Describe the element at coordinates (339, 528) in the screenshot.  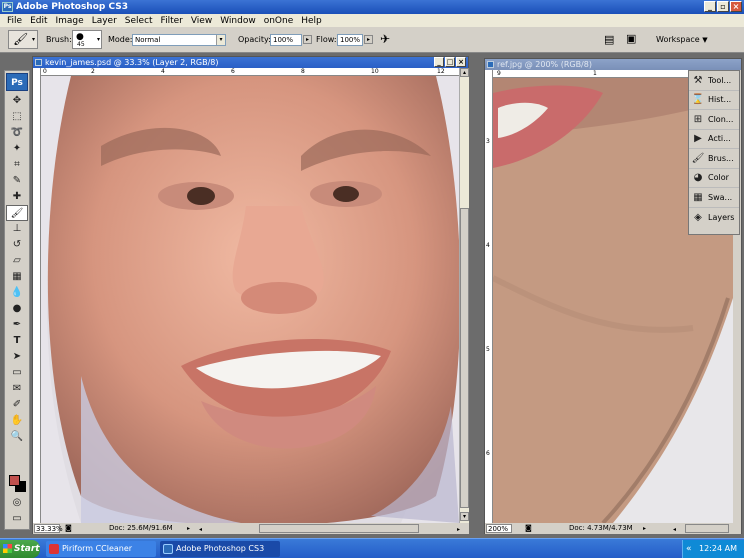
I see `doc1-horizontal-scroll-thumb` at that location.